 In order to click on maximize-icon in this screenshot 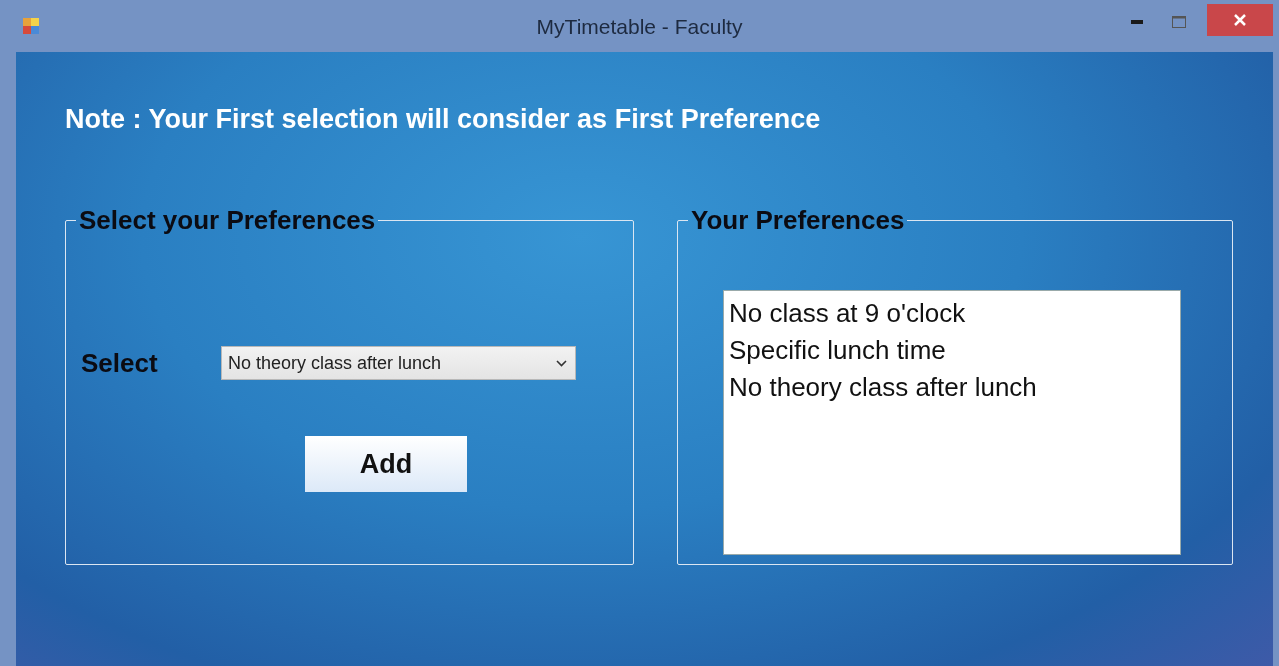, I will do `click(1179, 22)`.